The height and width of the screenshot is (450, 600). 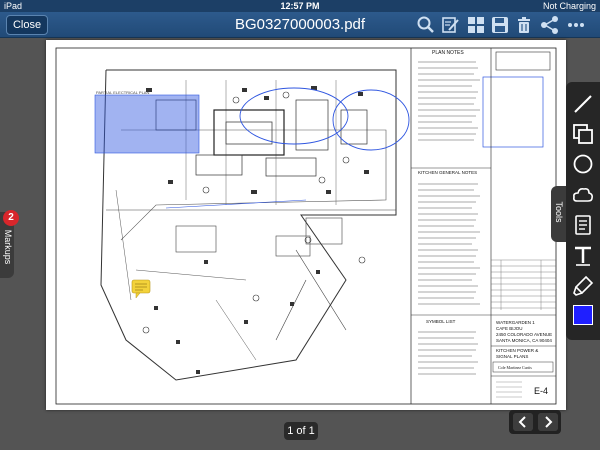 I want to click on symbol-list-heading: SYMBOL LIST, so click(x=441, y=321).